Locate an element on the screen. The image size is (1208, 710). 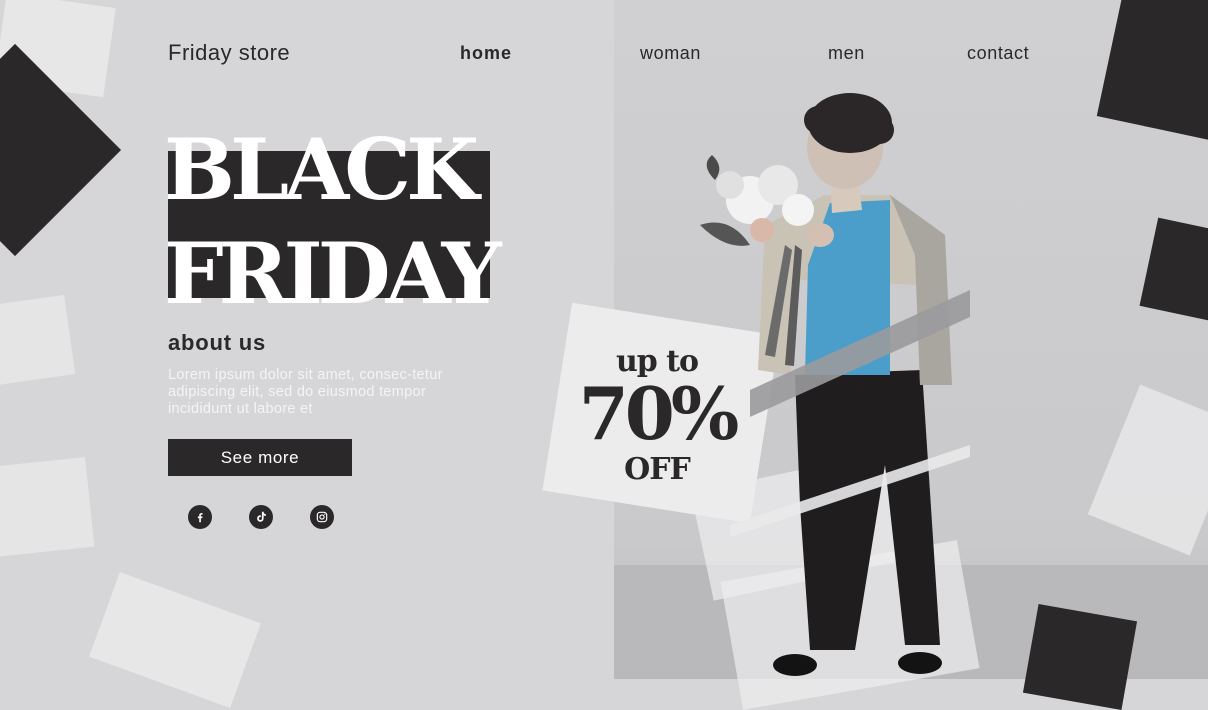
instagram-icon is located at coordinates (322, 517).